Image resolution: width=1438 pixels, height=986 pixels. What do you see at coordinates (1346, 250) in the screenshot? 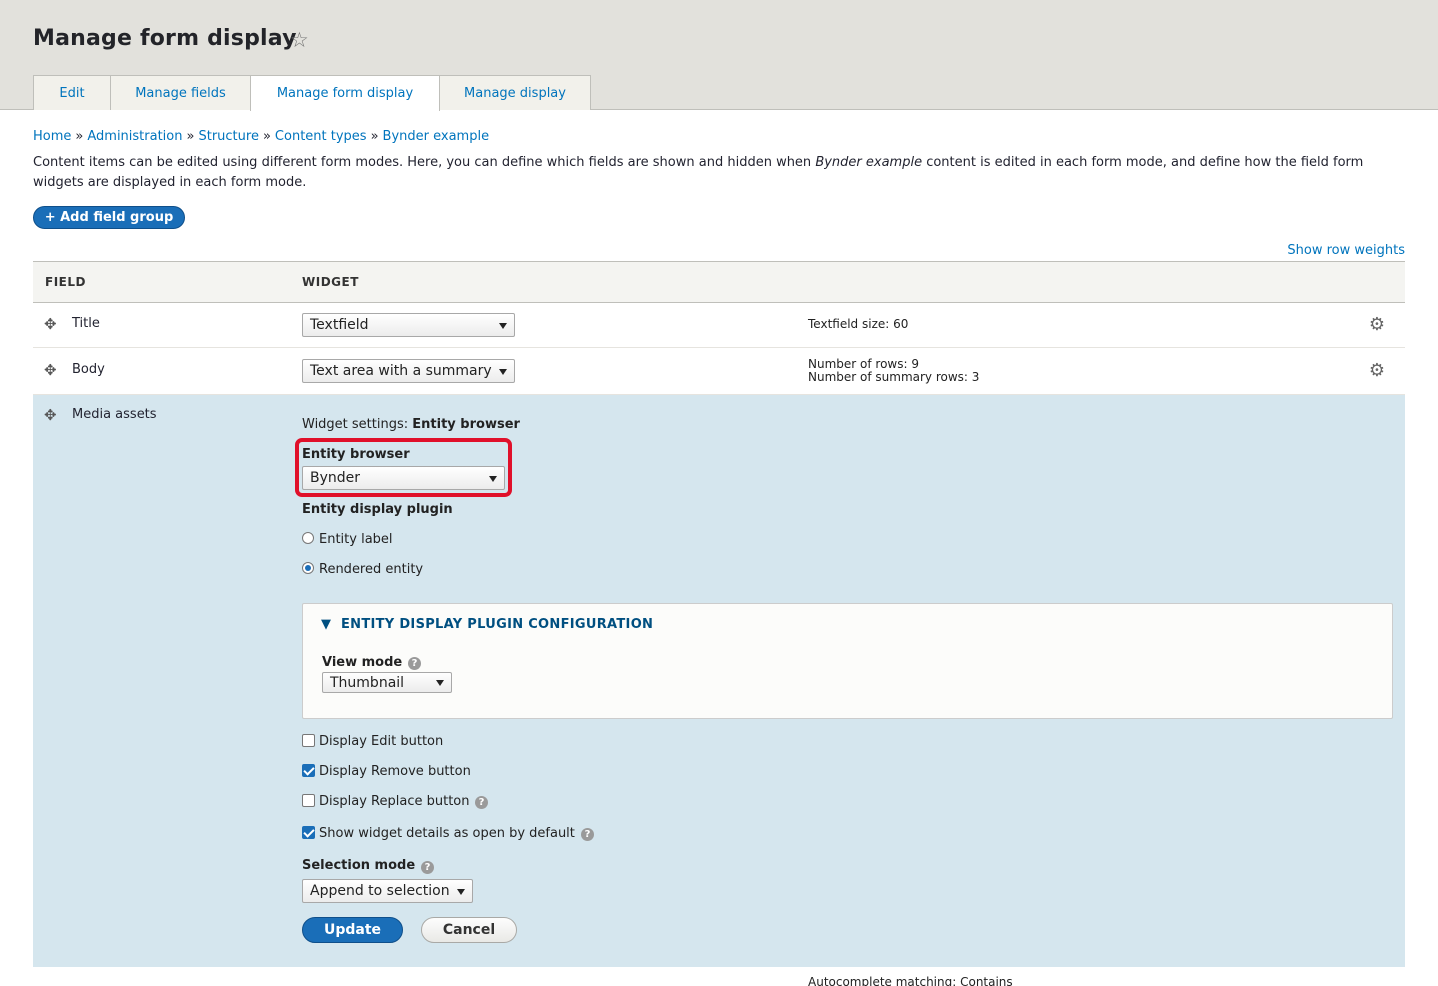
I see `show-row-weights-link: Show row weights` at bounding box center [1346, 250].